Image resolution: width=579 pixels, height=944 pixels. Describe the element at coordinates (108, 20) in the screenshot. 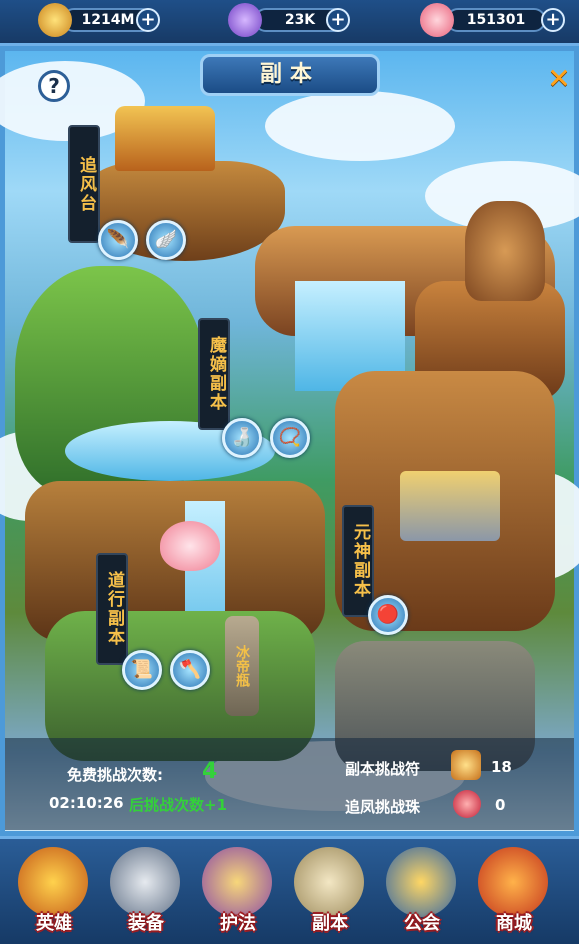

I see `gold-value: 1214M` at that location.